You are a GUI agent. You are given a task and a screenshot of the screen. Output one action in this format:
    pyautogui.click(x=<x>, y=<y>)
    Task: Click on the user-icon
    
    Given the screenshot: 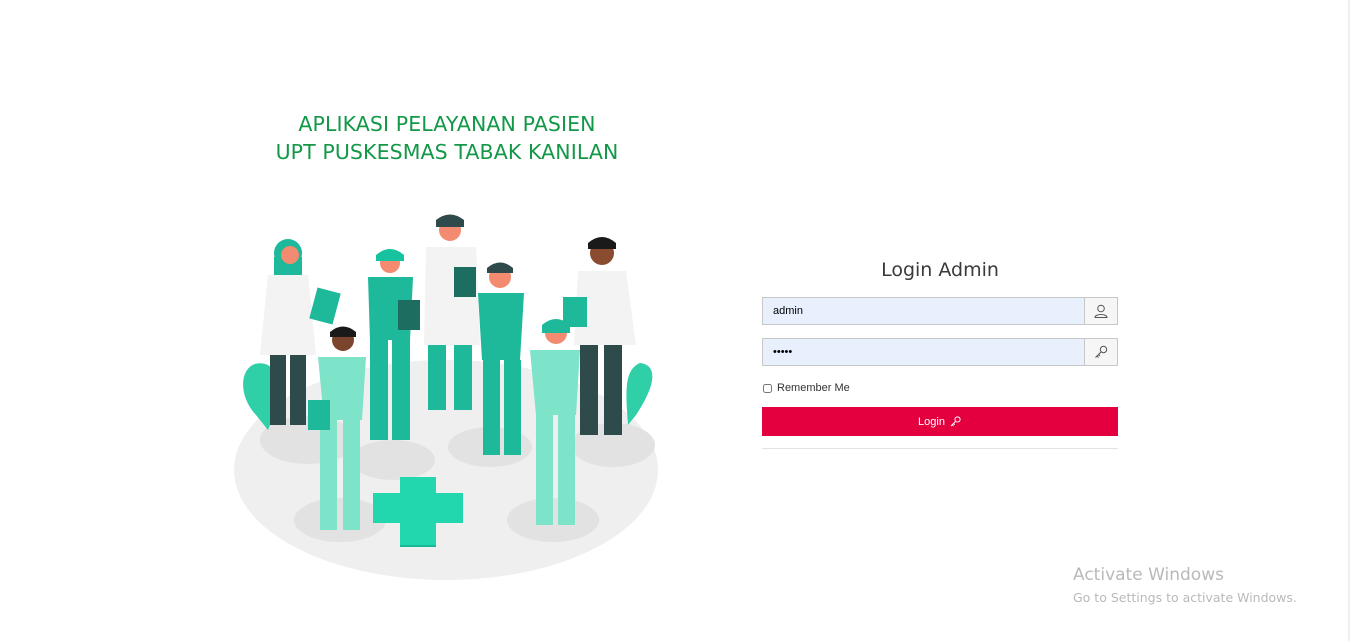 What is the action you would take?
    pyautogui.click(x=1101, y=311)
    